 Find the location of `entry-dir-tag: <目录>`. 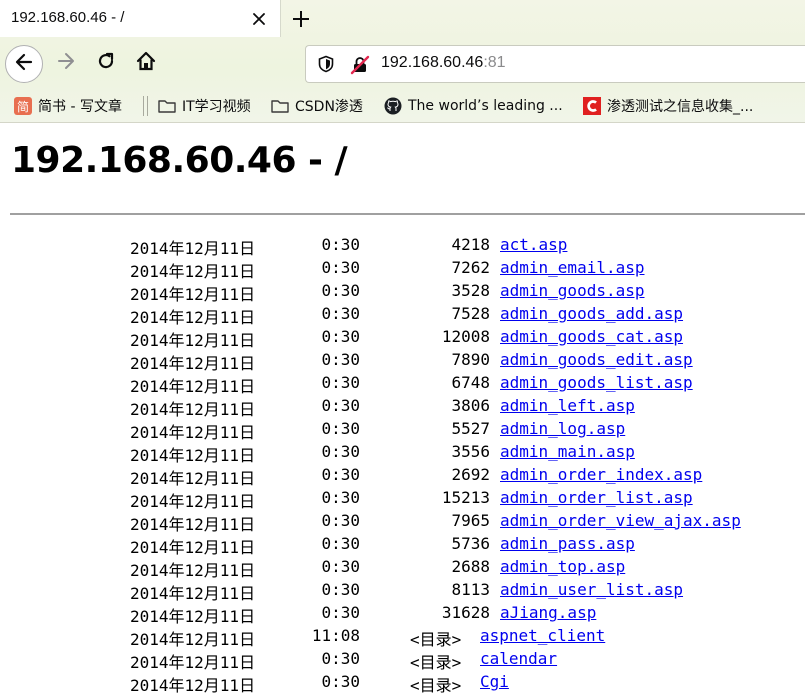

entry-dir-tag: <目录> is located at coordinates (436, 639).